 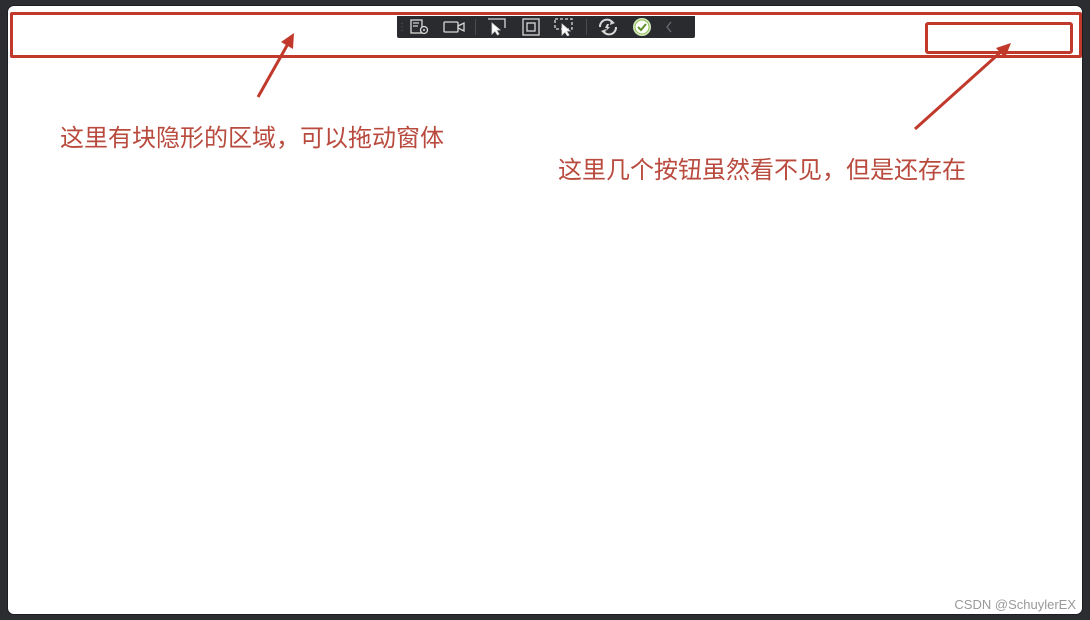 What do you see at coordinates (1015, 604) in the screenshot?
I see `watermark: CSDN @SchuylerEX` at bounding box center [1015, 604].